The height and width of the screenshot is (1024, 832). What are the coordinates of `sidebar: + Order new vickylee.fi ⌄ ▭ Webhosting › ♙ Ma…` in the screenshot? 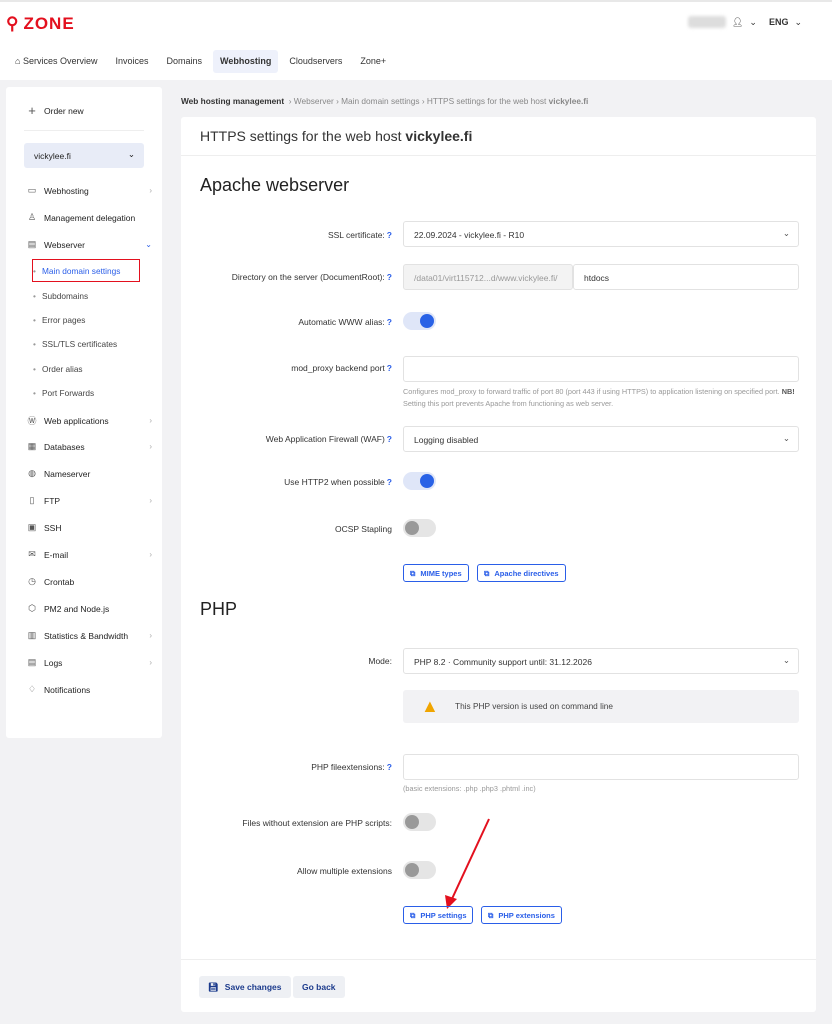 It's located at (84, 412).